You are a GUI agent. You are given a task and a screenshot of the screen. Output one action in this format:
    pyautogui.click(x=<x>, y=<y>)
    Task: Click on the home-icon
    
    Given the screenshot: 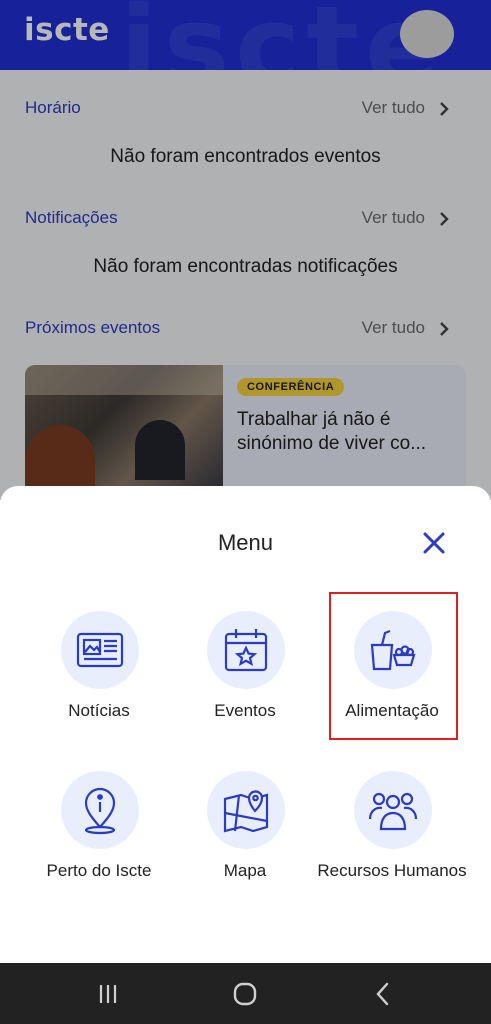 What is the action you would take?
    pyautogui.click(x=245, y=994)
    